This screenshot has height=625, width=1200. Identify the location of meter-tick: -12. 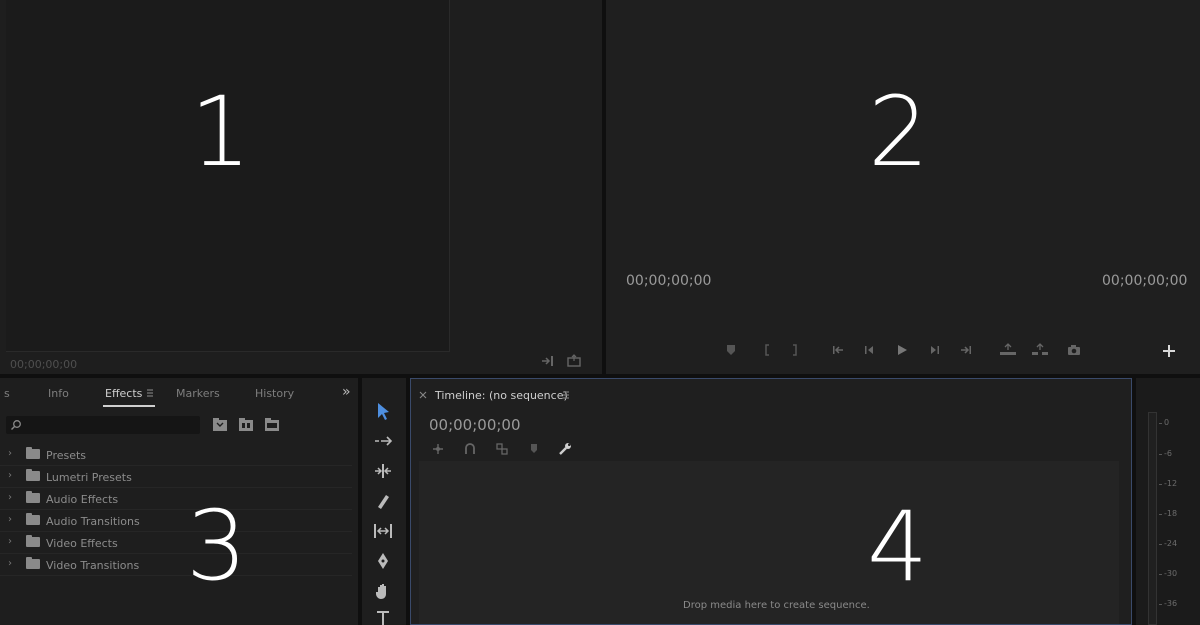
(1168, 483).